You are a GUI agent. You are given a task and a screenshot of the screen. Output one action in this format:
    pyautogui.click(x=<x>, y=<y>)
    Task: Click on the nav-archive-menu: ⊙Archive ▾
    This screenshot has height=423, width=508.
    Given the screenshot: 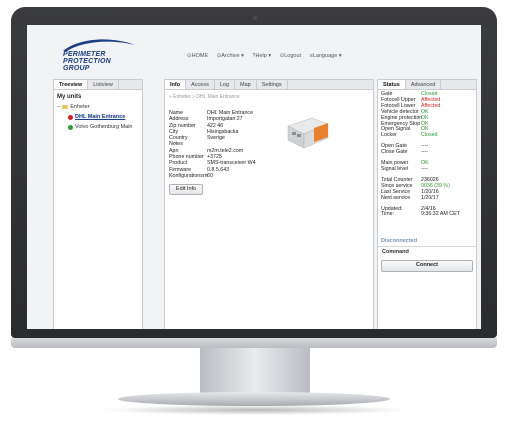 What is the action you would take?
    pyautogui.click(x=230, y=56)
    